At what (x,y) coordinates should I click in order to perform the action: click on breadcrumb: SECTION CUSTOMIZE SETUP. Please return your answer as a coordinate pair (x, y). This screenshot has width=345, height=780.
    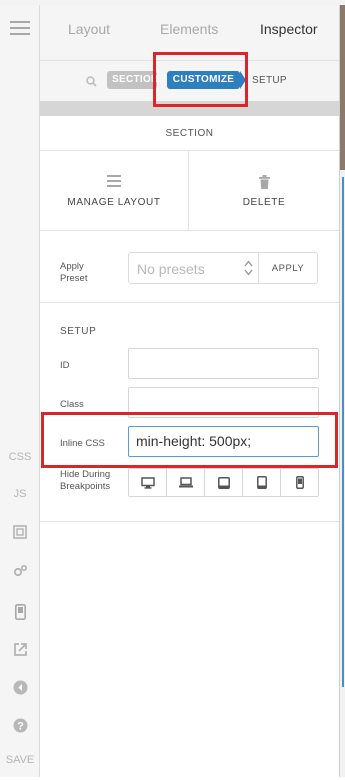
    Looking at the image, I should click on (189, 81).